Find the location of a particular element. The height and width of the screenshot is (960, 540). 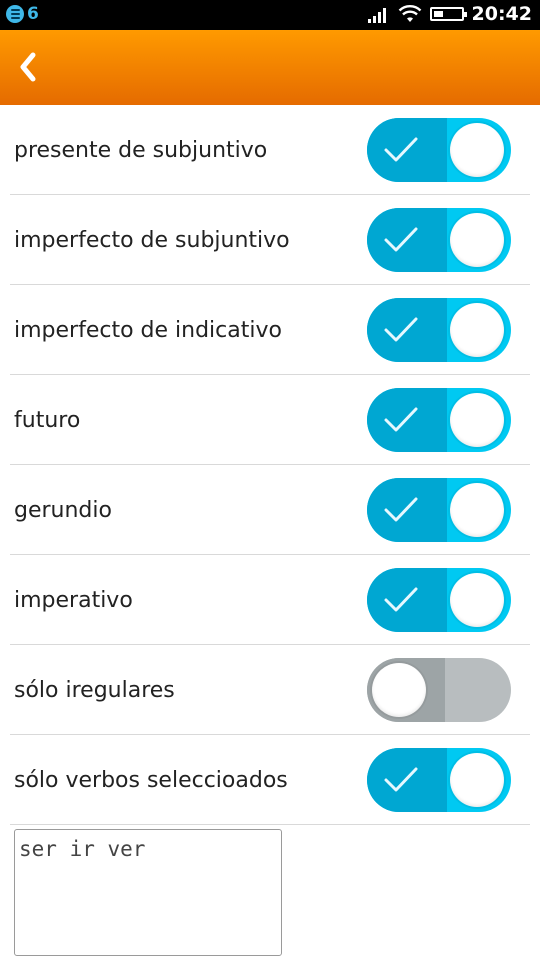

setting-label: futuro is located at coordinates (47, 420).